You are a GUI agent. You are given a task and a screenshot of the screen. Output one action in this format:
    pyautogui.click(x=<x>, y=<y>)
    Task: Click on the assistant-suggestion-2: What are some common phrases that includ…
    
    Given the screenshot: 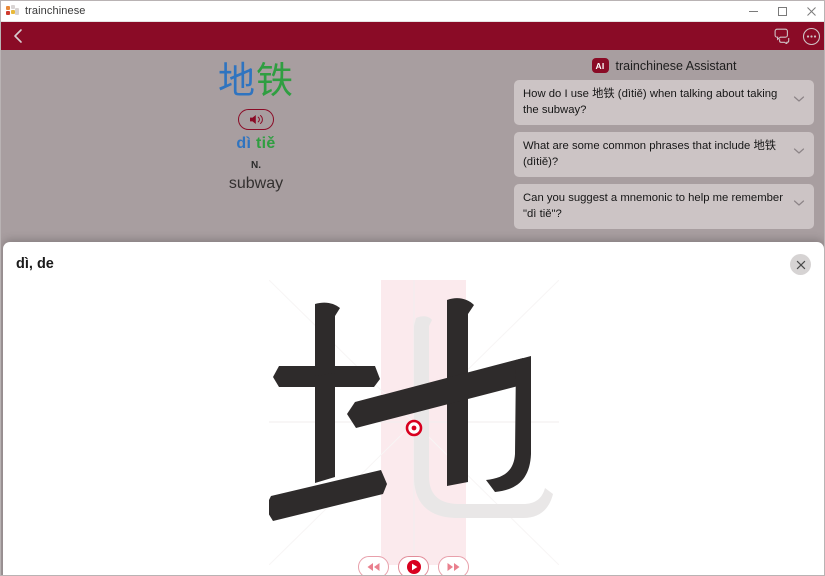 What is the action you would take?
    pyautogui.click(x=664, y=155)
    